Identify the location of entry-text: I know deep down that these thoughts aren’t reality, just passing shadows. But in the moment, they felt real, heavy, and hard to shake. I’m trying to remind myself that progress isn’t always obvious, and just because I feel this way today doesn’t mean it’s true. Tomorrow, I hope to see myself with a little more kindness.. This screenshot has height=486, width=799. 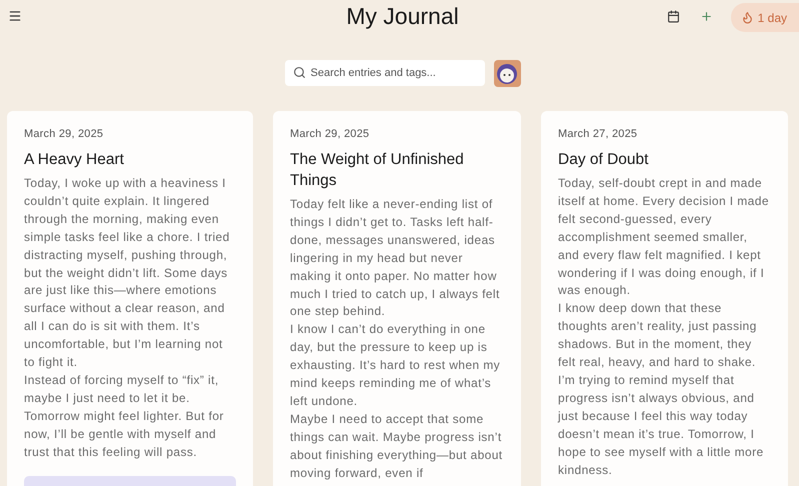
(661, 389).